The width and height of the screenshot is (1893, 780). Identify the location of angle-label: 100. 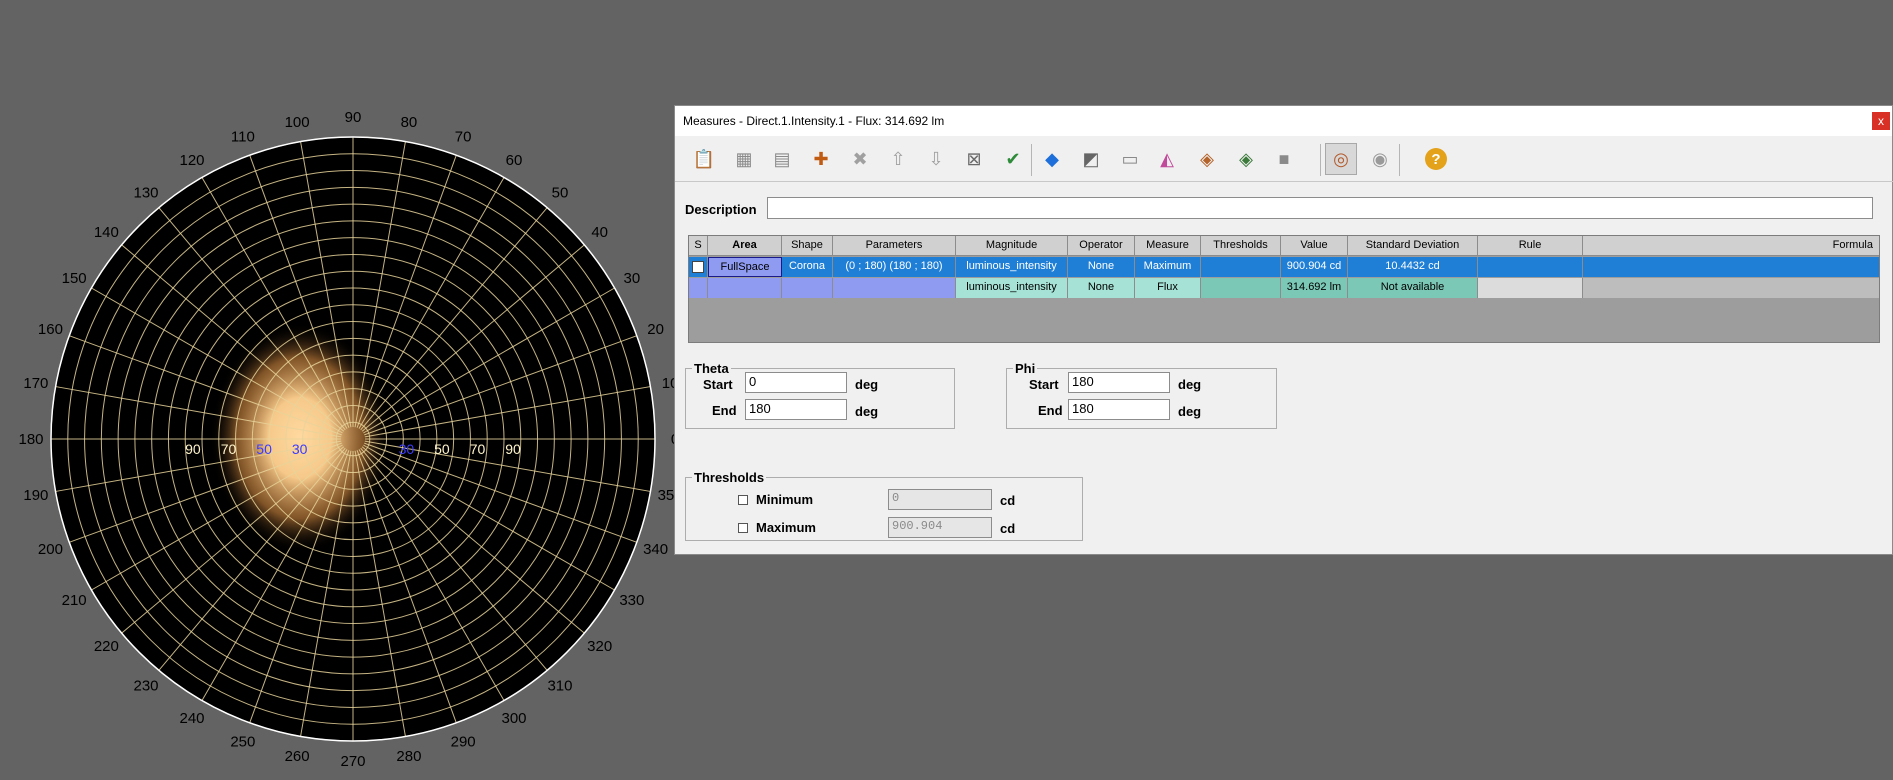
(297, 122).